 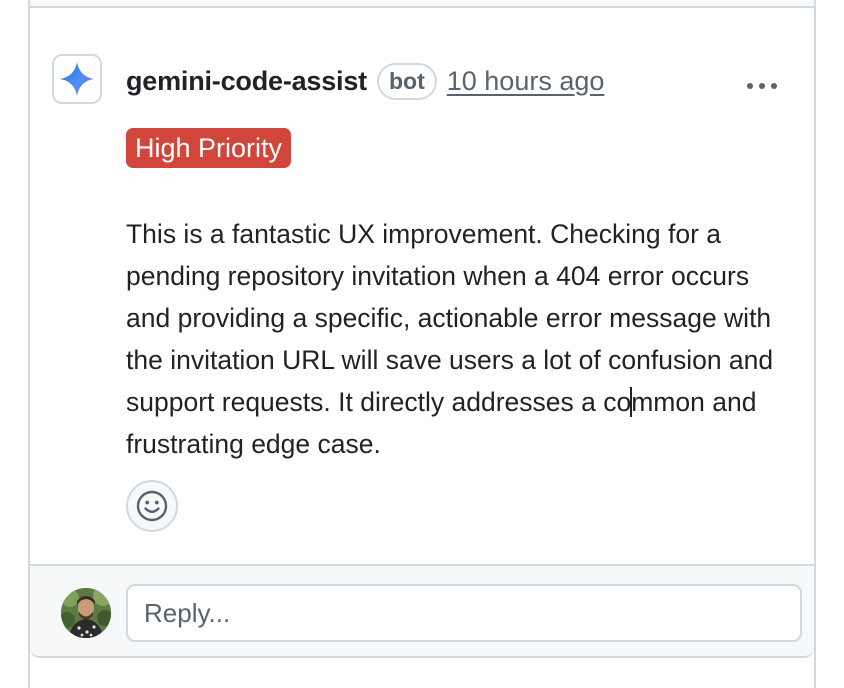 I want to click on kebab-menu-icon, so click(x=762, y=86).